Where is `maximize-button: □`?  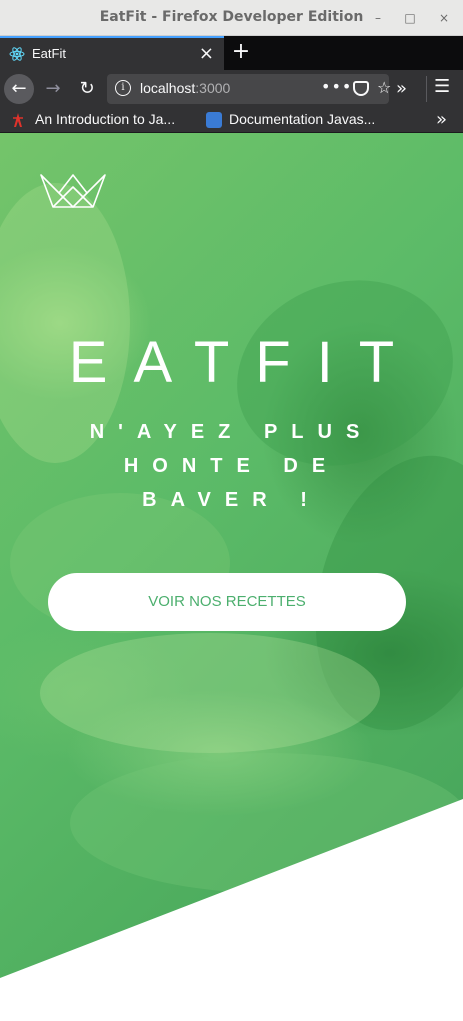 maximize-button: □ is located at coordinates (410, 18).